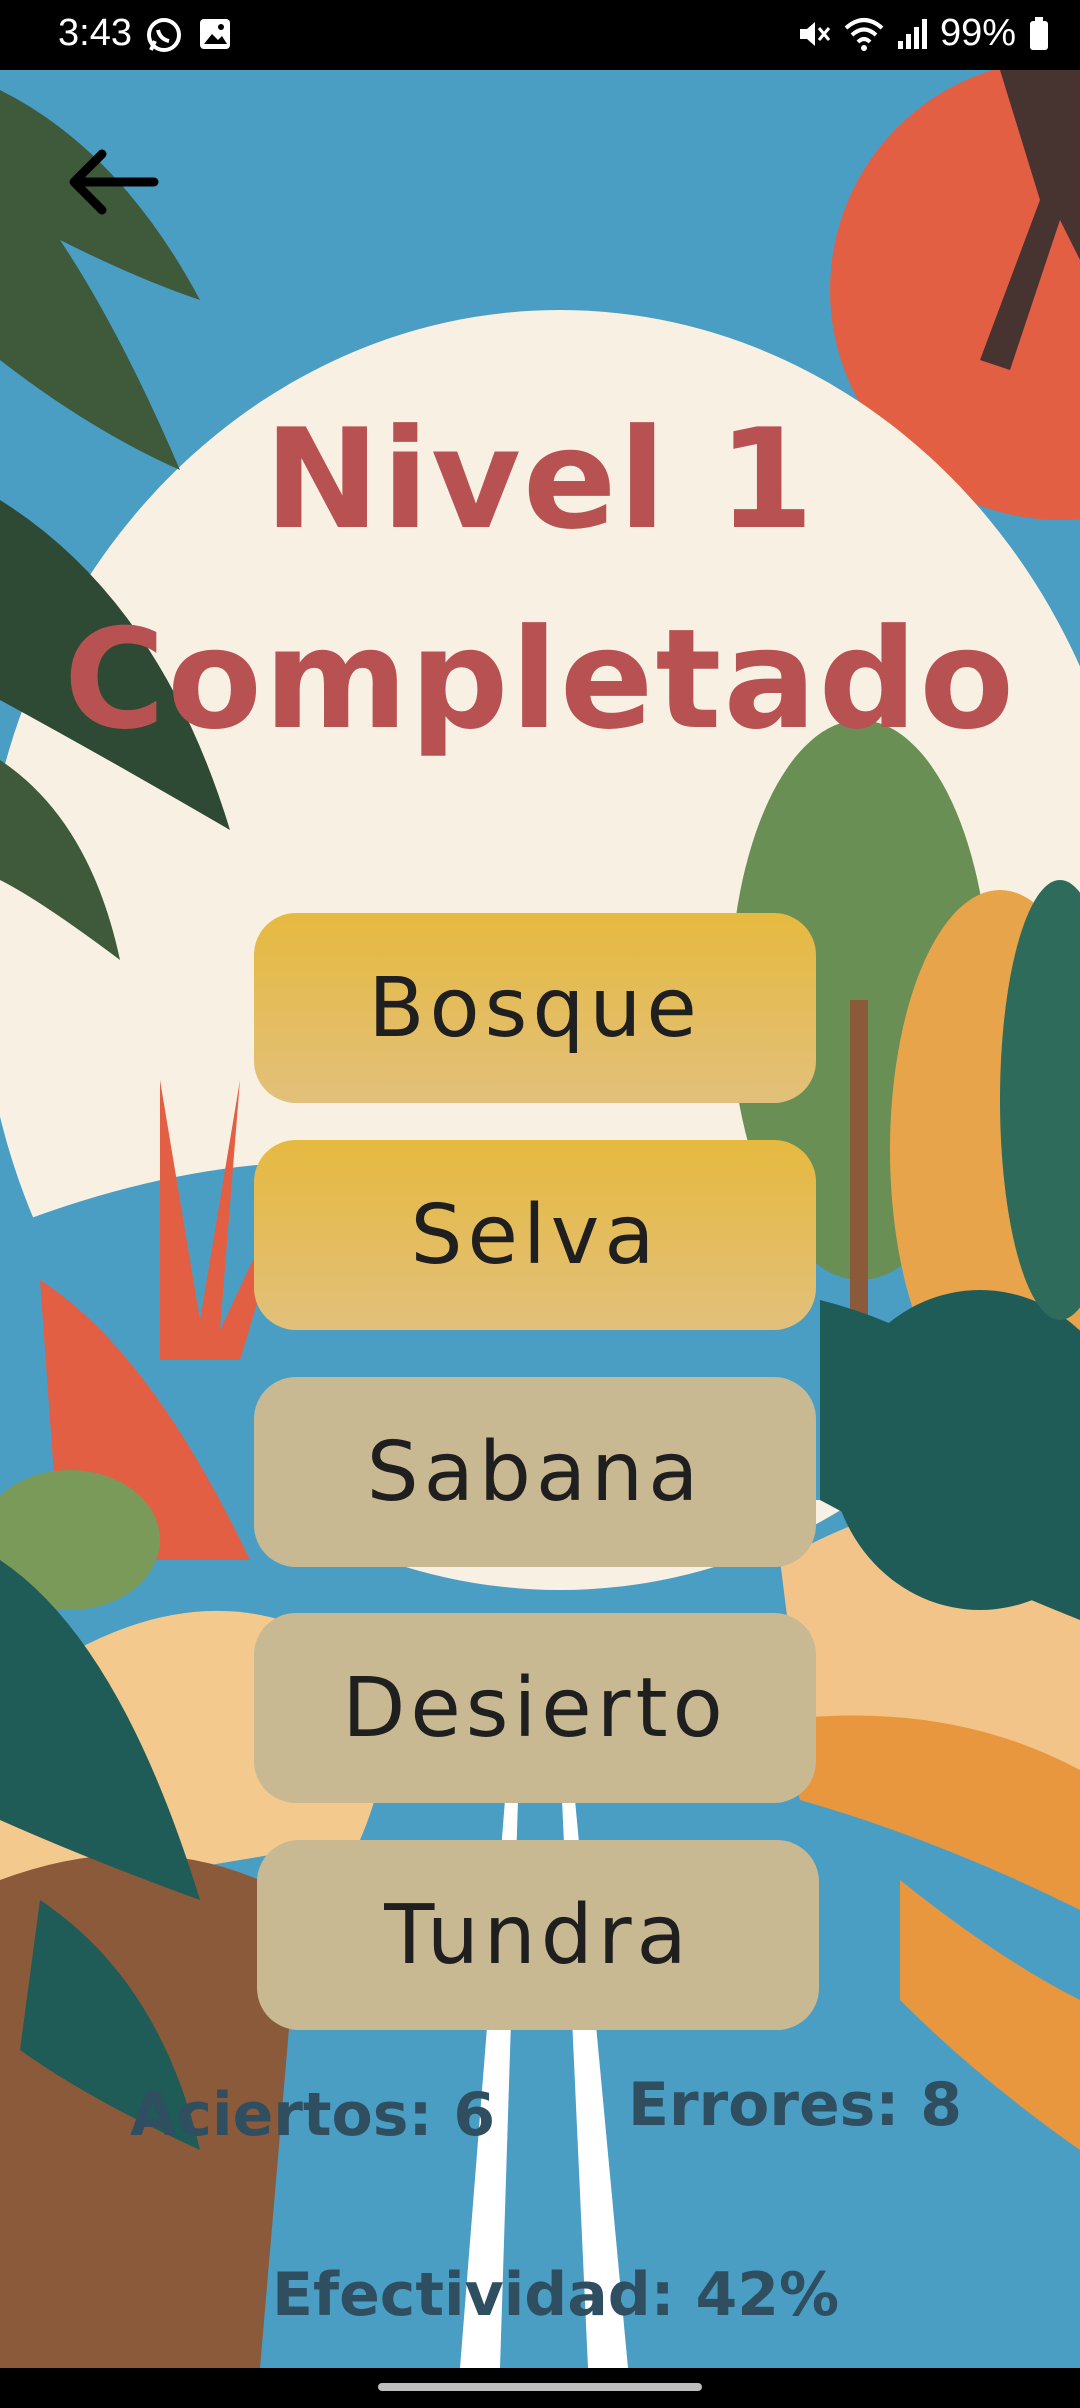  Describe the element at coordinates (535, 1008) in the screenshot. I see `option-button-bosque: Bosque` at that location.